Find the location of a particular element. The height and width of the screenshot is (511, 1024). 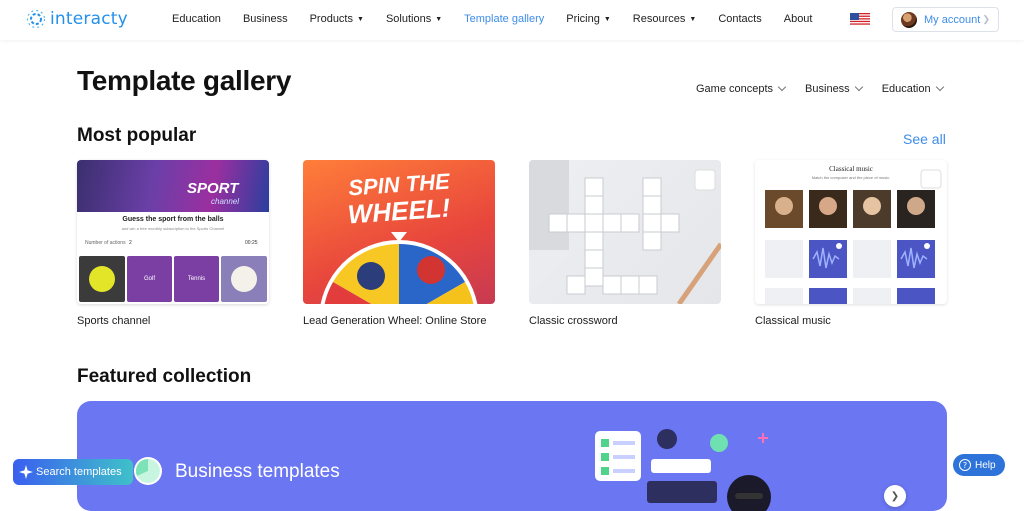

my-account-button: My account ❯ is located at coordinates (945, 19).